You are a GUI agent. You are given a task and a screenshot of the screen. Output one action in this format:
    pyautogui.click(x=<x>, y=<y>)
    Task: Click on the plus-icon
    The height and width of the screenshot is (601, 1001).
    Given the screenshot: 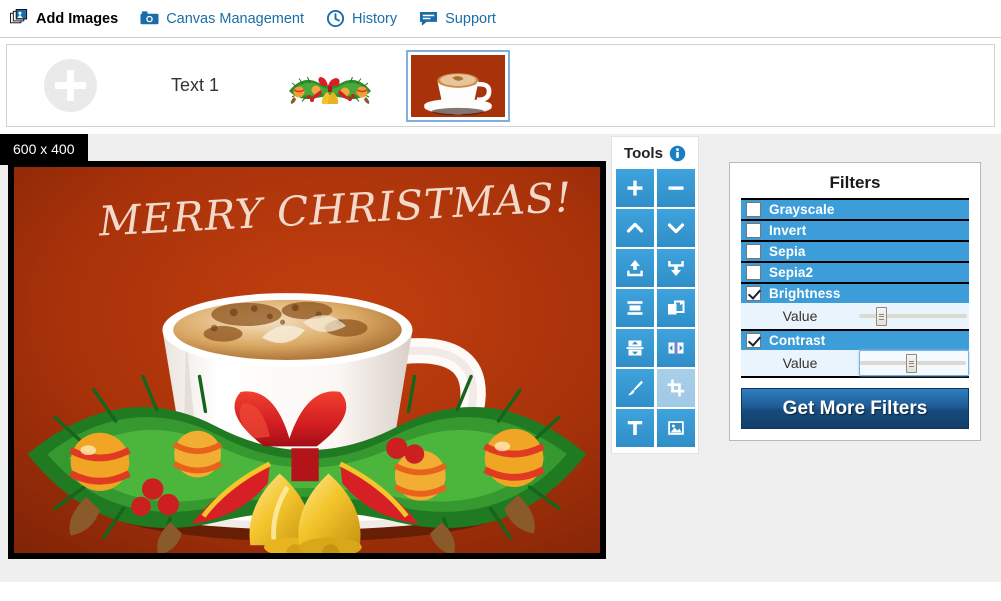 What is the action you would take?
    pyautogui.click(x=635, y=188)
    